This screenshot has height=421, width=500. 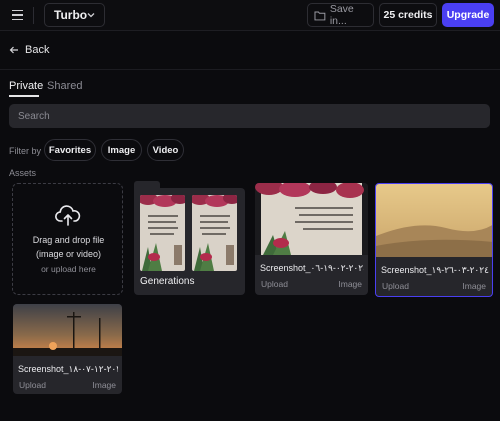 I want to click on upload-instruction: Drag and drop file, so click(x=68, y=240).